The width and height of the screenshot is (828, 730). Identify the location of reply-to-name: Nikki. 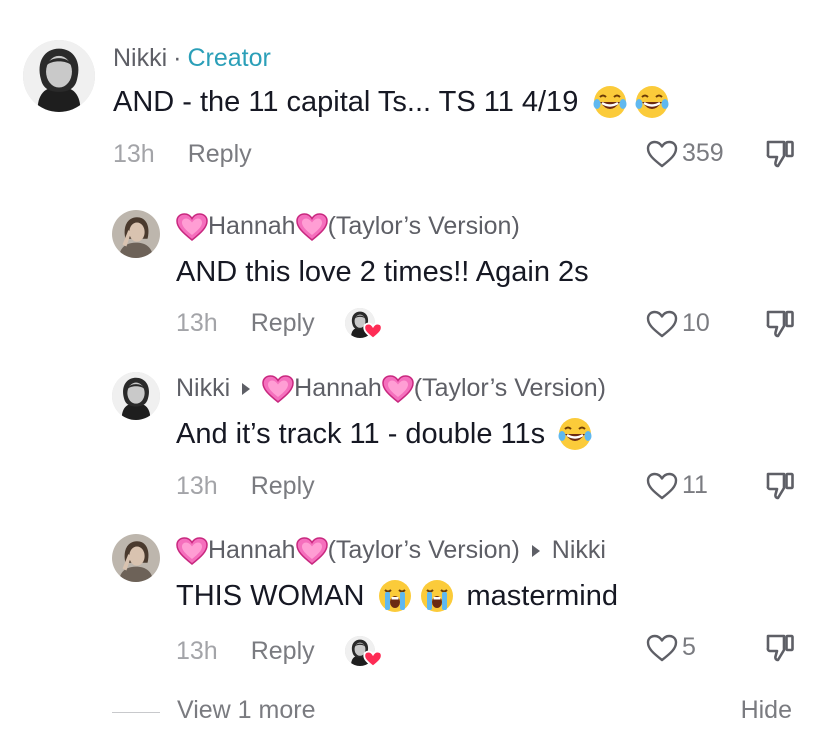
(579, 550).